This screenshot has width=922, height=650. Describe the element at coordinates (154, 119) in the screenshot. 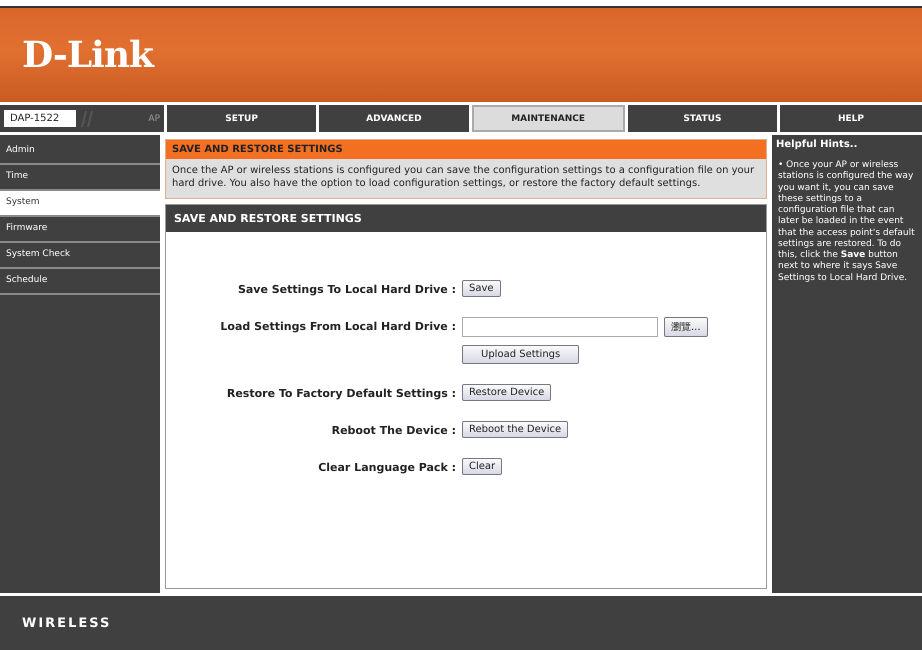

I see `model-mode: AP` at that location.